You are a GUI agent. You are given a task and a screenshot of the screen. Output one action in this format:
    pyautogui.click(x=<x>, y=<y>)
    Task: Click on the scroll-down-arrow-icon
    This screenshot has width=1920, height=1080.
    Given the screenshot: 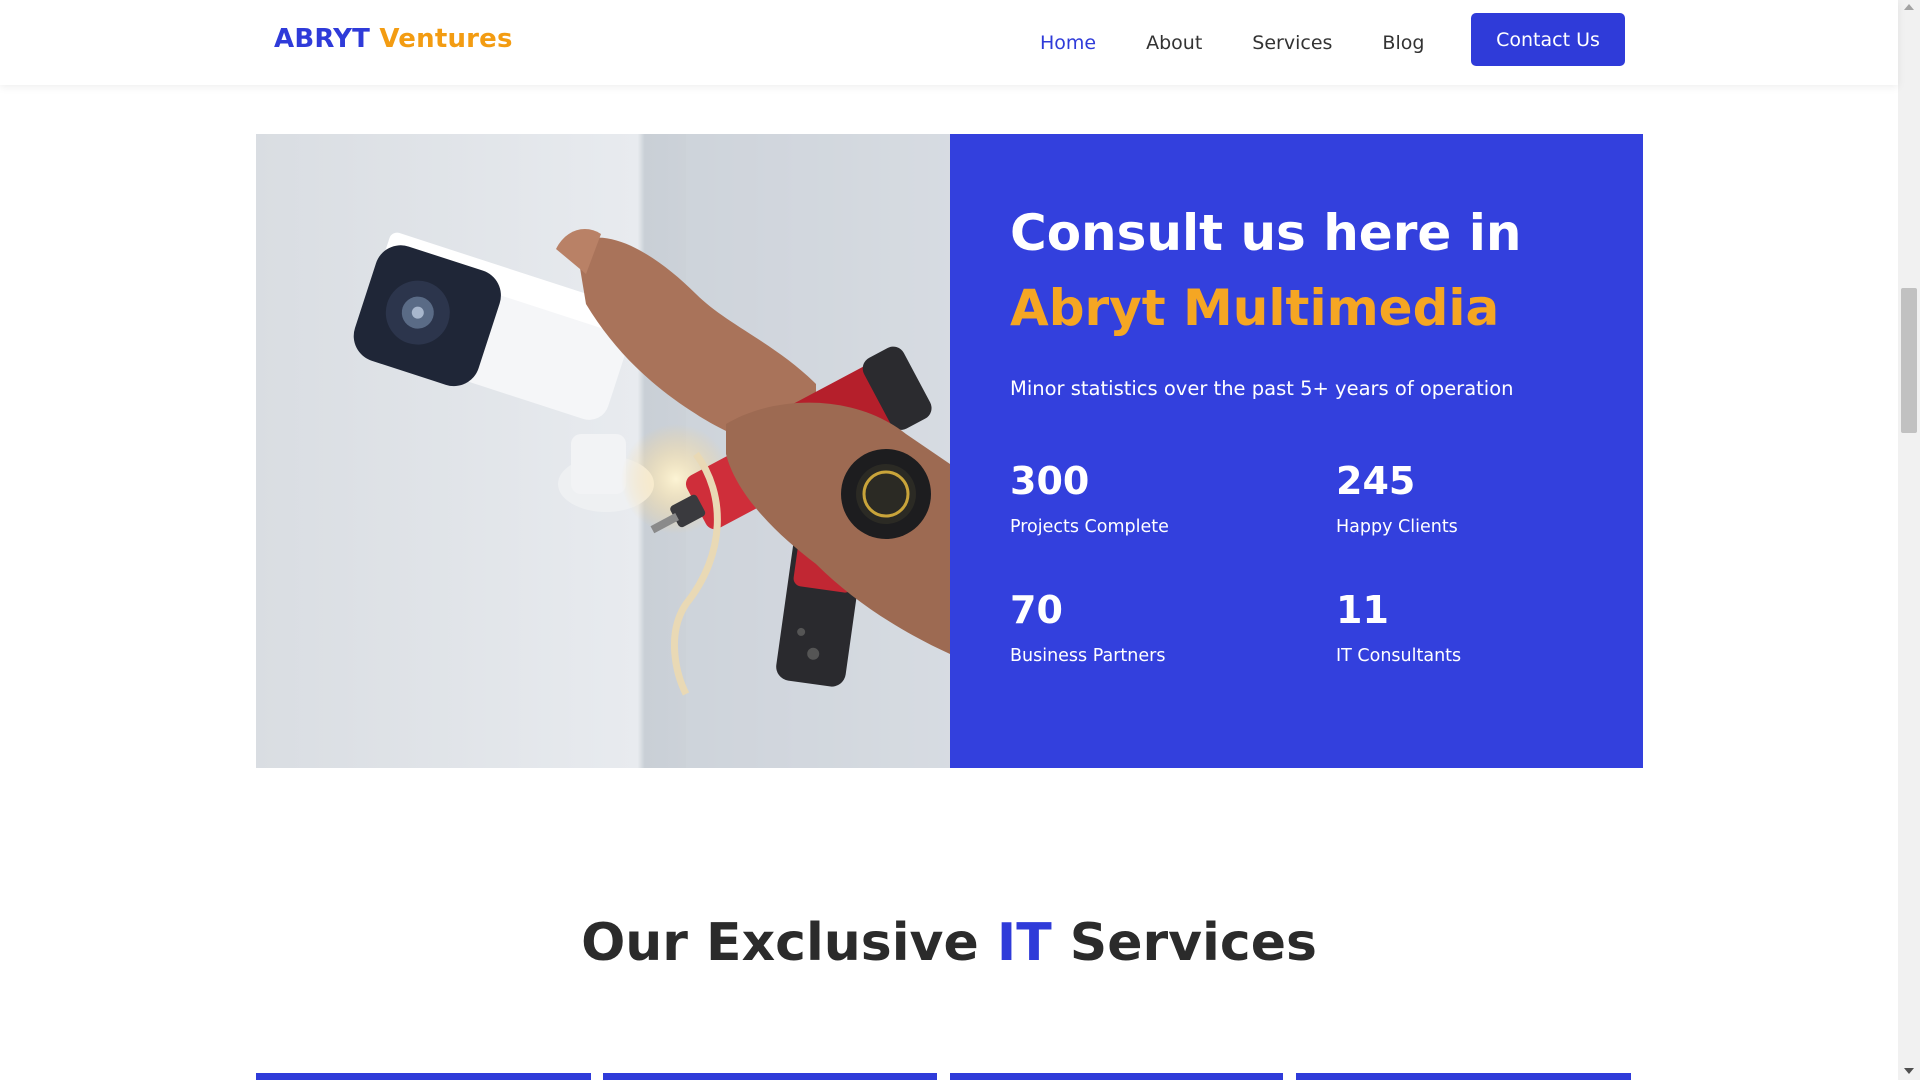 What is the action you would take?
    pyautogui.click(x=1909, y=1071)
    